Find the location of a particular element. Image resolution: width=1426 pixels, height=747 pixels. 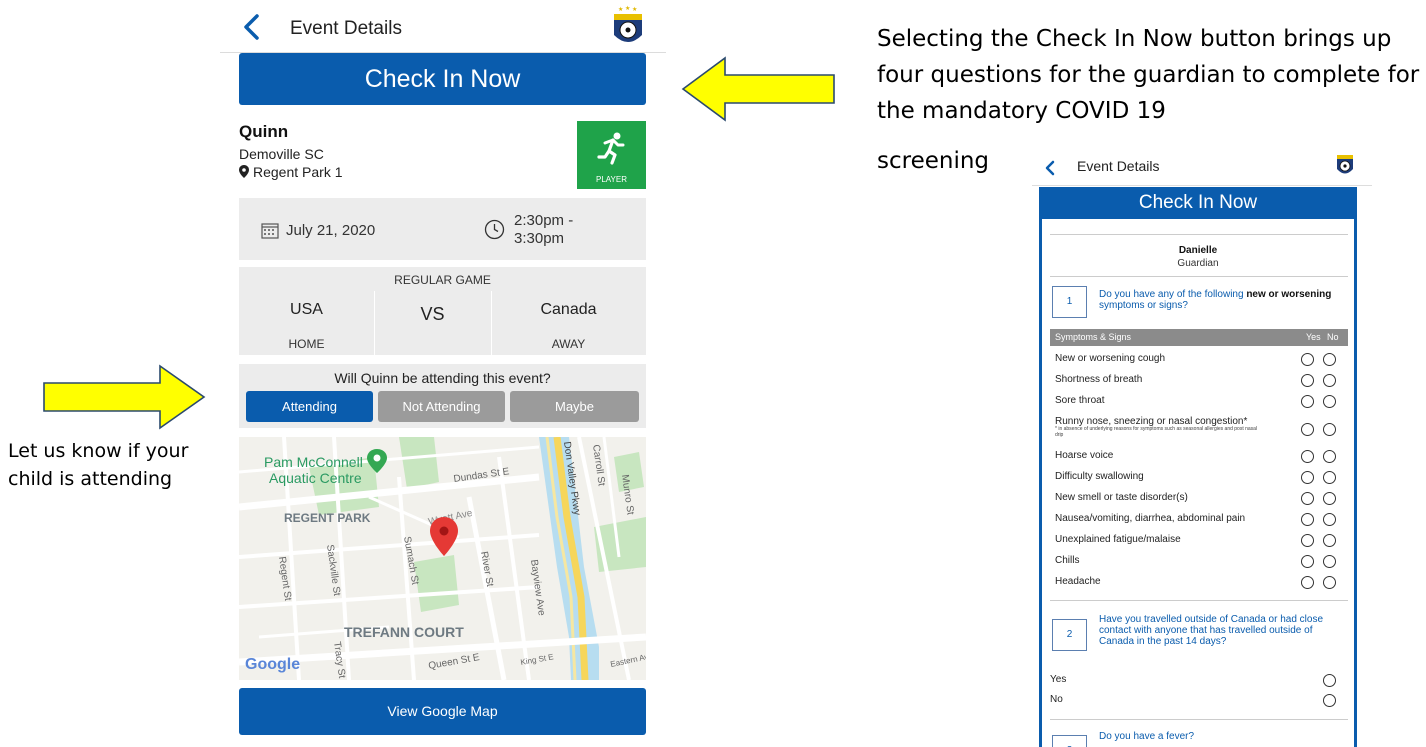

away-team-name: Canada is located at coordinates (568, 309).